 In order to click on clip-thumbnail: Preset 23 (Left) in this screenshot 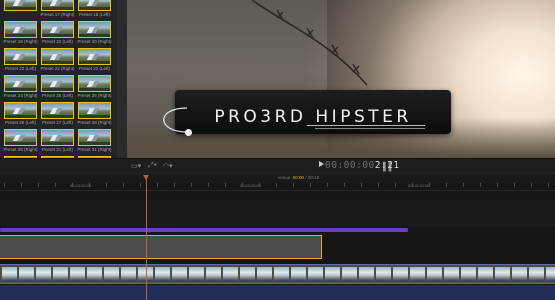, I will do `click(94, 60)`.